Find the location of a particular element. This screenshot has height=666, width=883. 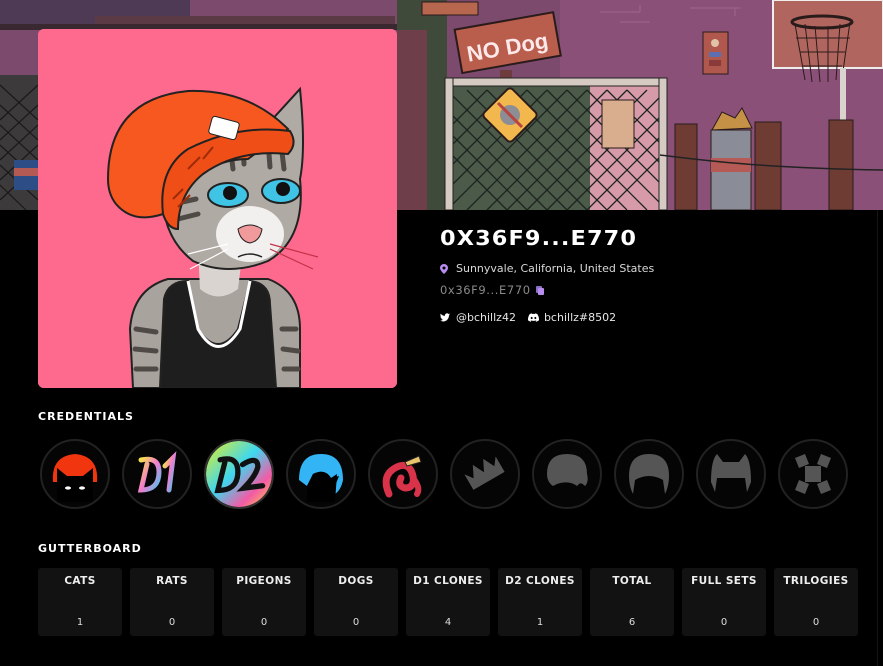

hair-badge is located at coordinates (649, 474).